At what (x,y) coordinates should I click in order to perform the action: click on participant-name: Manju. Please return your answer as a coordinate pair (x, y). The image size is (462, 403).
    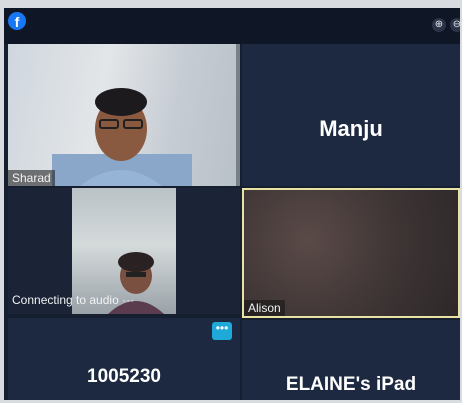
    Looking at the image, I should click on (351, 128).